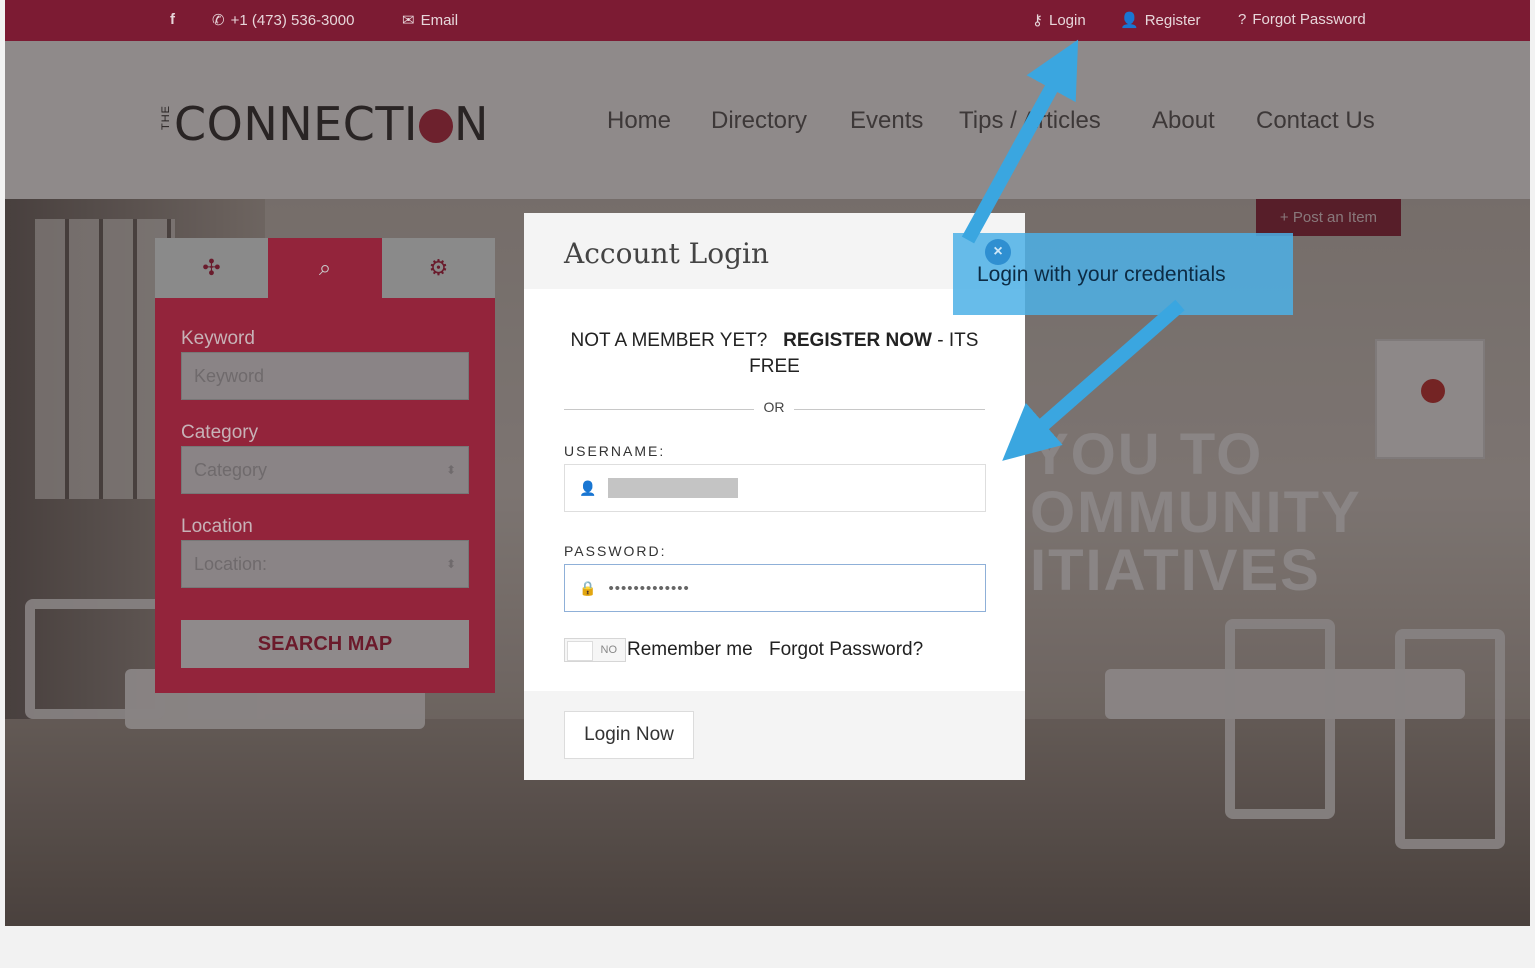  What do you see at coordinates (229, 375) in the screenshot?
I see `keyword-placeholder: Keyword` at bounding box center [229, 375].